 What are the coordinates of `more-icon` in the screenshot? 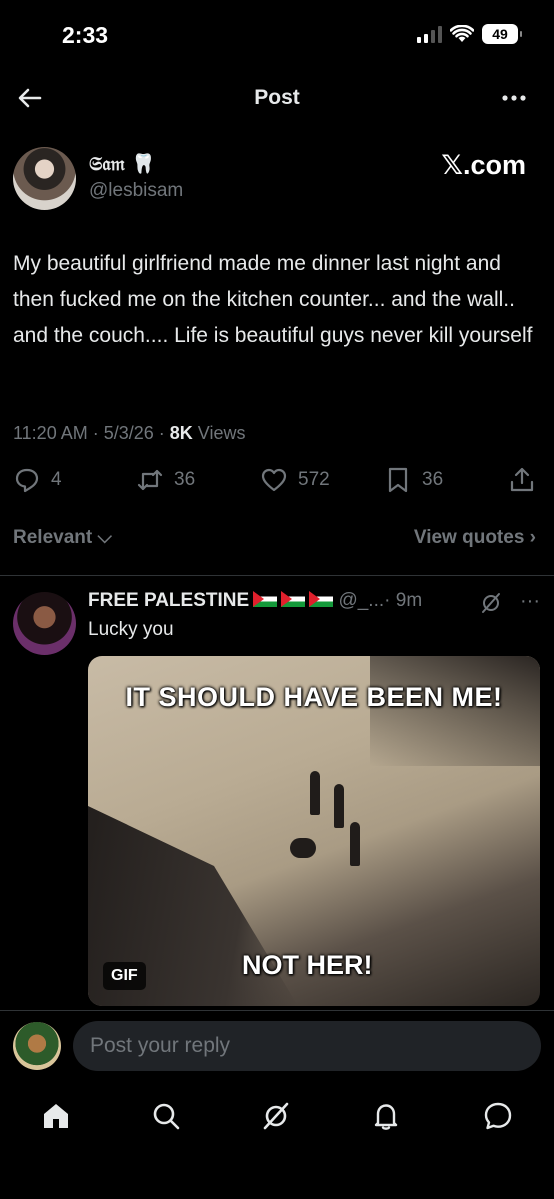 It's located at (514, 98).